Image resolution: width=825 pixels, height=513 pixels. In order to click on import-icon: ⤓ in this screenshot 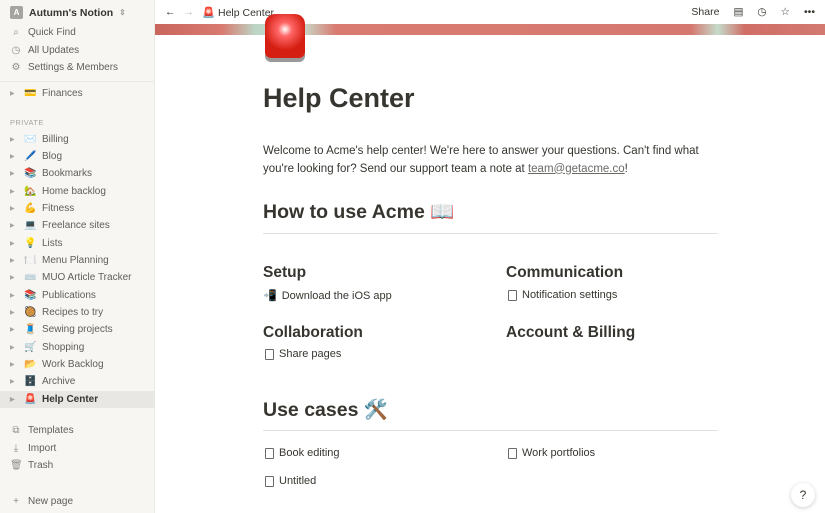, I will do `click(16, 448)`.